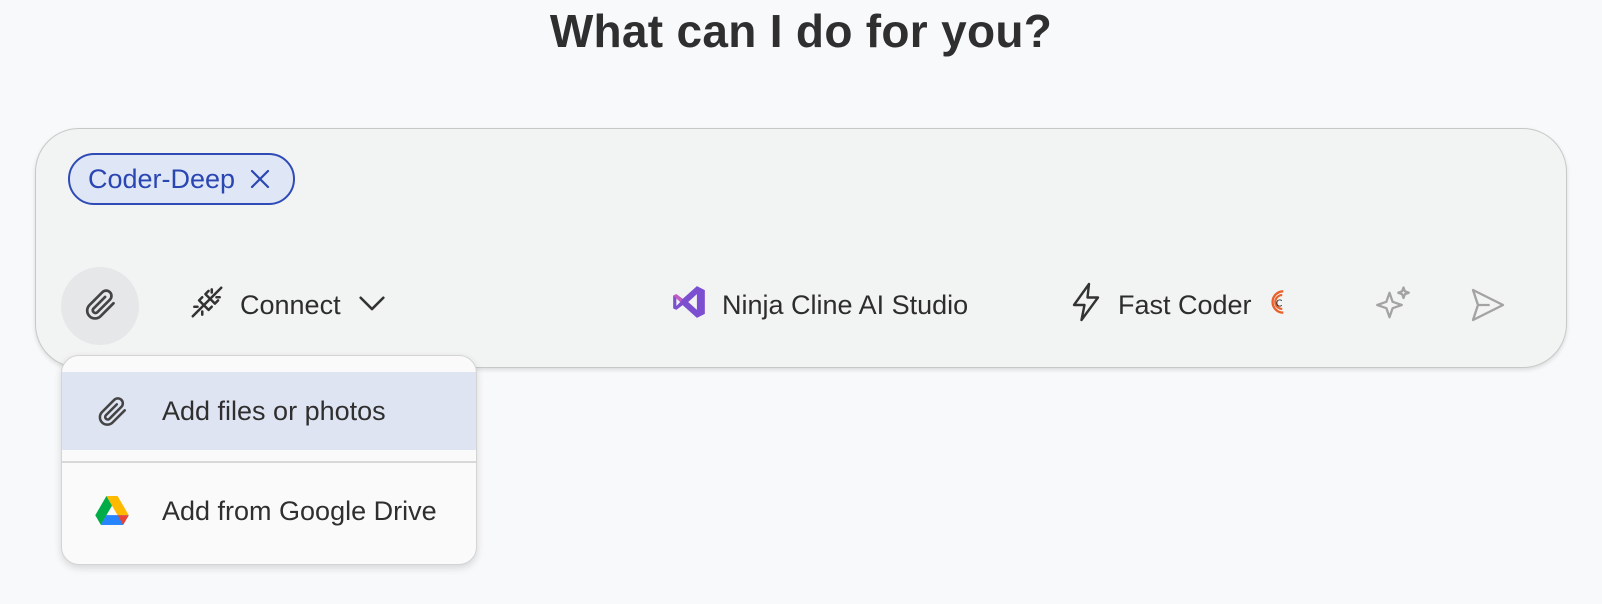  I want to click on menu-item-label: Add from Google Drive, so click(299, 510).